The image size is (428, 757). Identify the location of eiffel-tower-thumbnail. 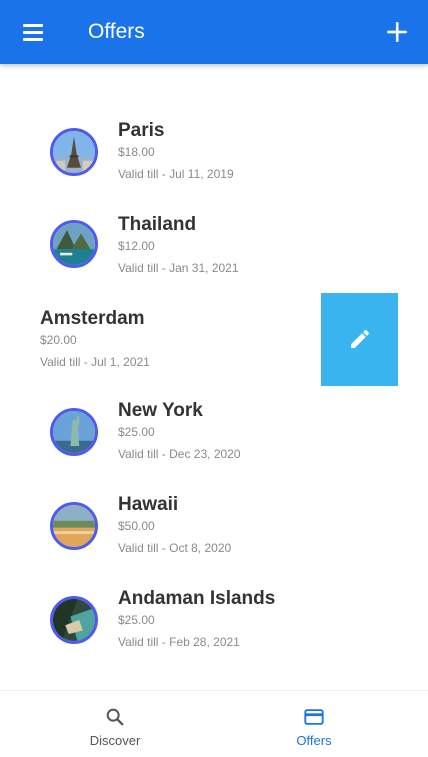
(74, 152).